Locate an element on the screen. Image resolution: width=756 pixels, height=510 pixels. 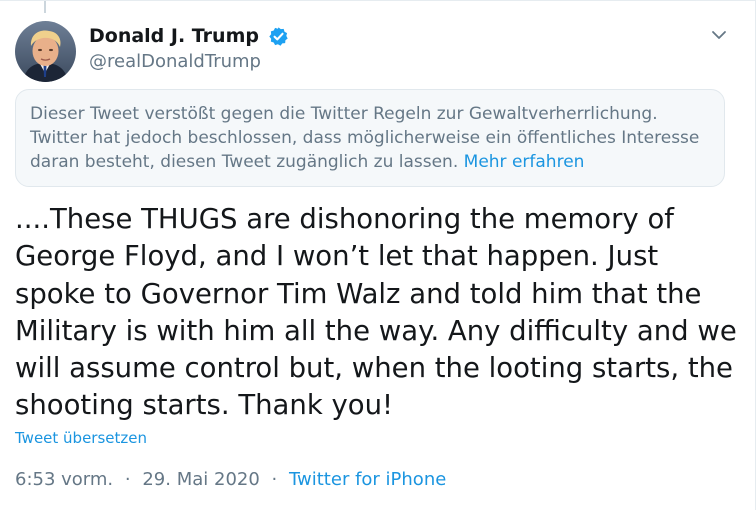
tweet-source-link: Twitter for iPhone is located at coordinates (367, 479).